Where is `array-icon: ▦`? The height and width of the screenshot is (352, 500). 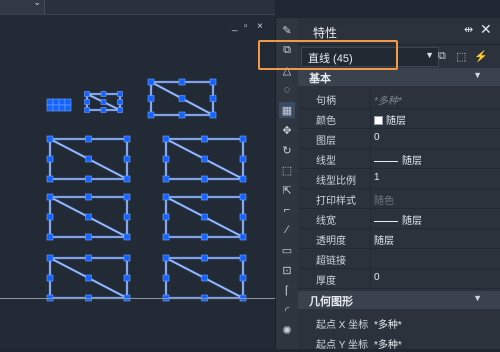 array-icon: ▦ is located at coordinates (287, 110).